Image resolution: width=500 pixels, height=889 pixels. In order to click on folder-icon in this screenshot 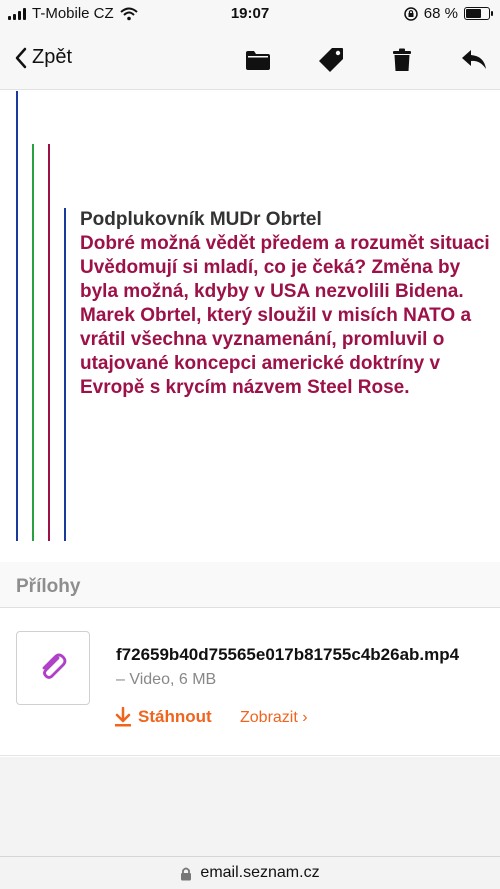, I will do `click(258, 60)`.